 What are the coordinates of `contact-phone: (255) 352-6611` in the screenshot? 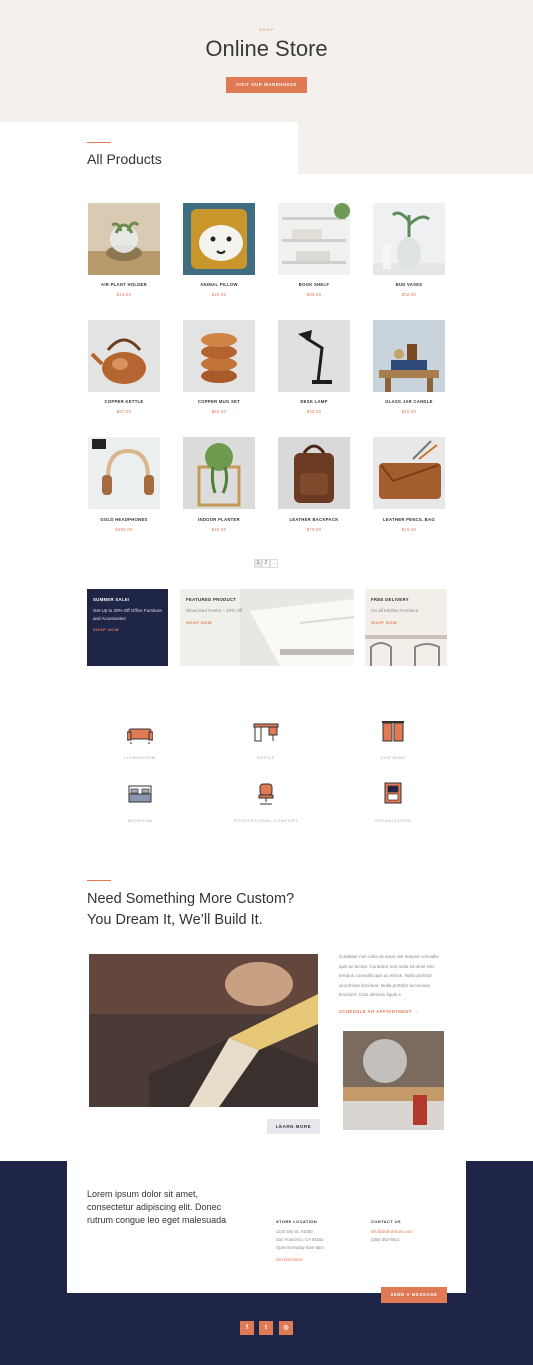 It's located at (385, 1239).